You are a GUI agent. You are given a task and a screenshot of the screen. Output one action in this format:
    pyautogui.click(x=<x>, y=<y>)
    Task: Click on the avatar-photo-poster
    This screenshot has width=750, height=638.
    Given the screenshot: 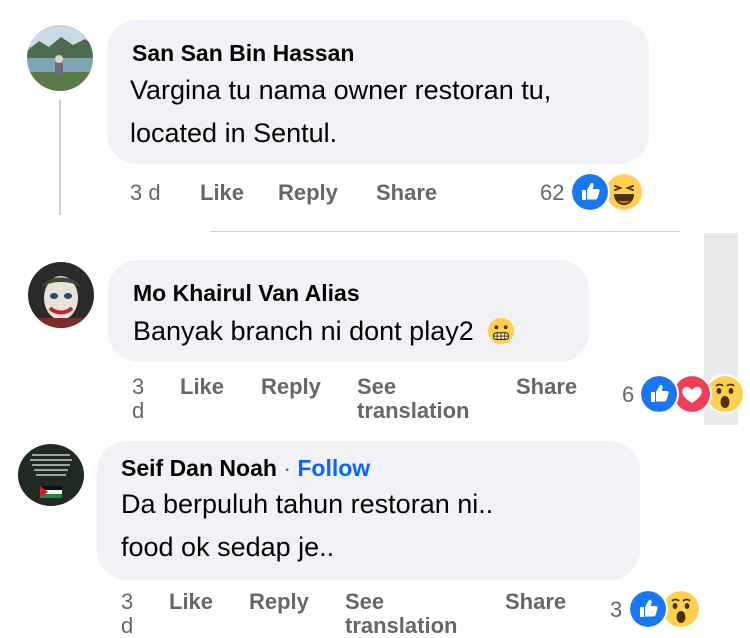 What is the action you would take?
    pyautogui.click(x=51, y=475)
    